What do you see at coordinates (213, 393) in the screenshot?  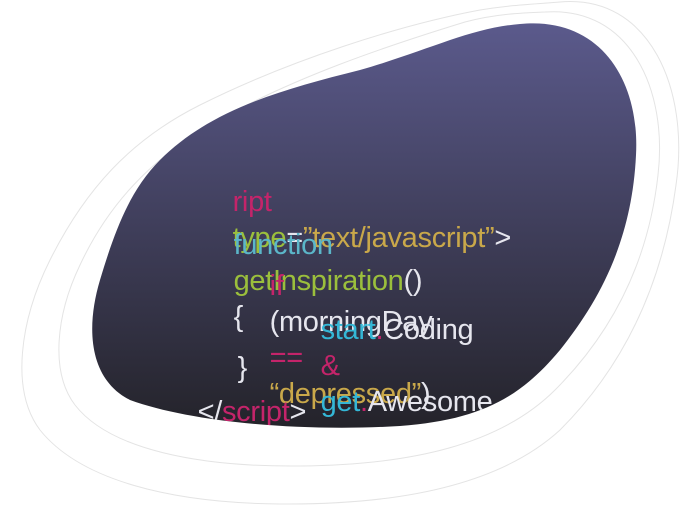 I see `code-line-6: </script>` at bounding box center [213, 393].